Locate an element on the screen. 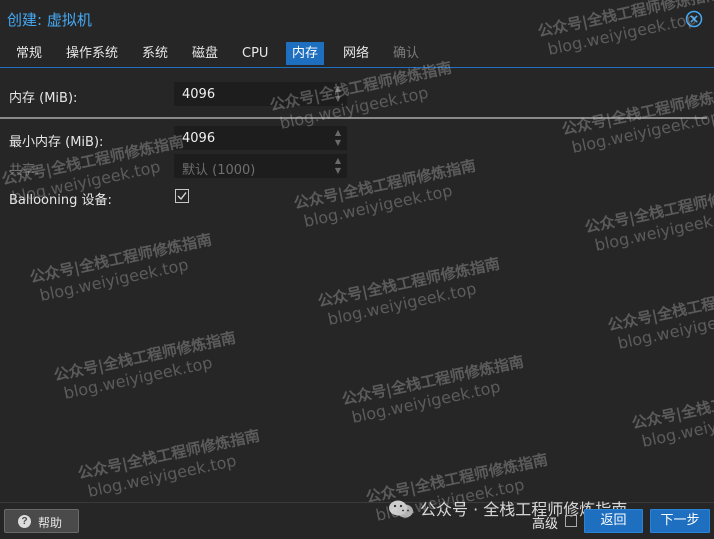  checkmark-icon is located at coordinates (182, 196).